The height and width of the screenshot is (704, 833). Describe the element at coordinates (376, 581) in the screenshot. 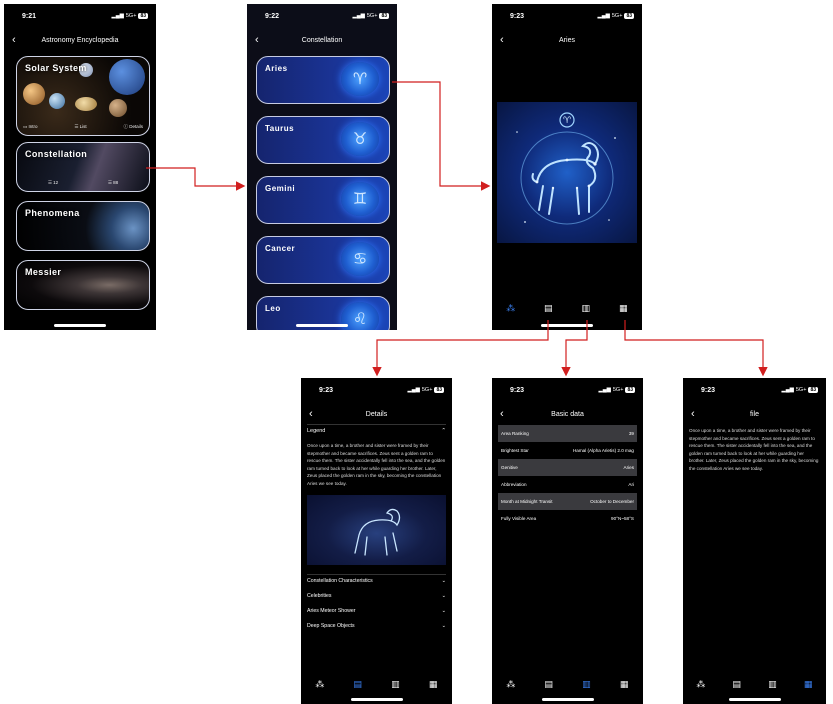

I see `section-characteristics: Constellation Characteristics ⌄` at that location.